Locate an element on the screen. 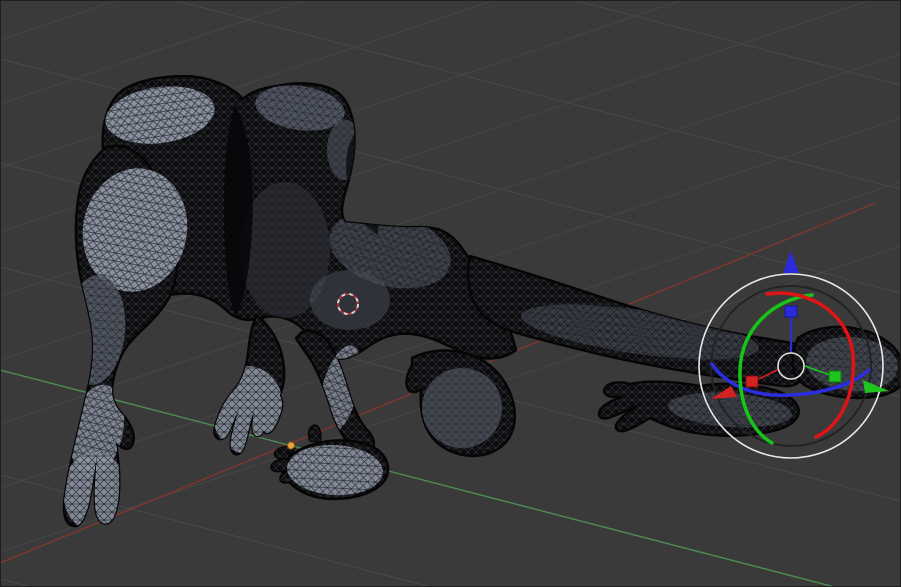  scale-x-cube is located at coordinates (752, 381).